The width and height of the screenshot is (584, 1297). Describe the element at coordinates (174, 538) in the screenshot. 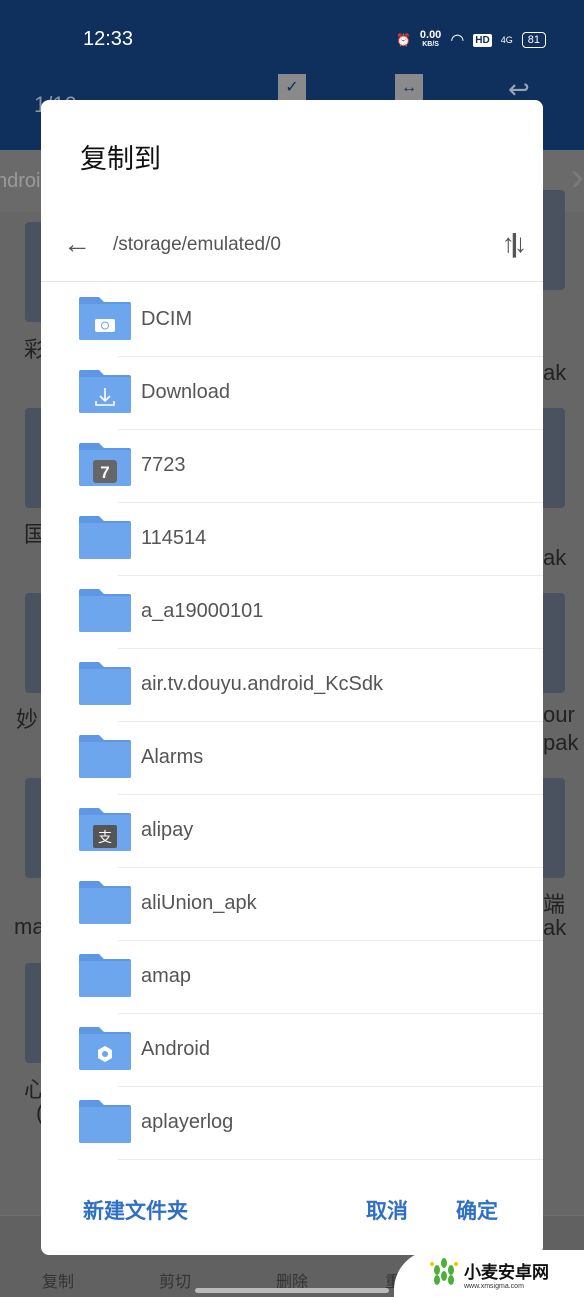

I see `folder-name: 114514` at that location.